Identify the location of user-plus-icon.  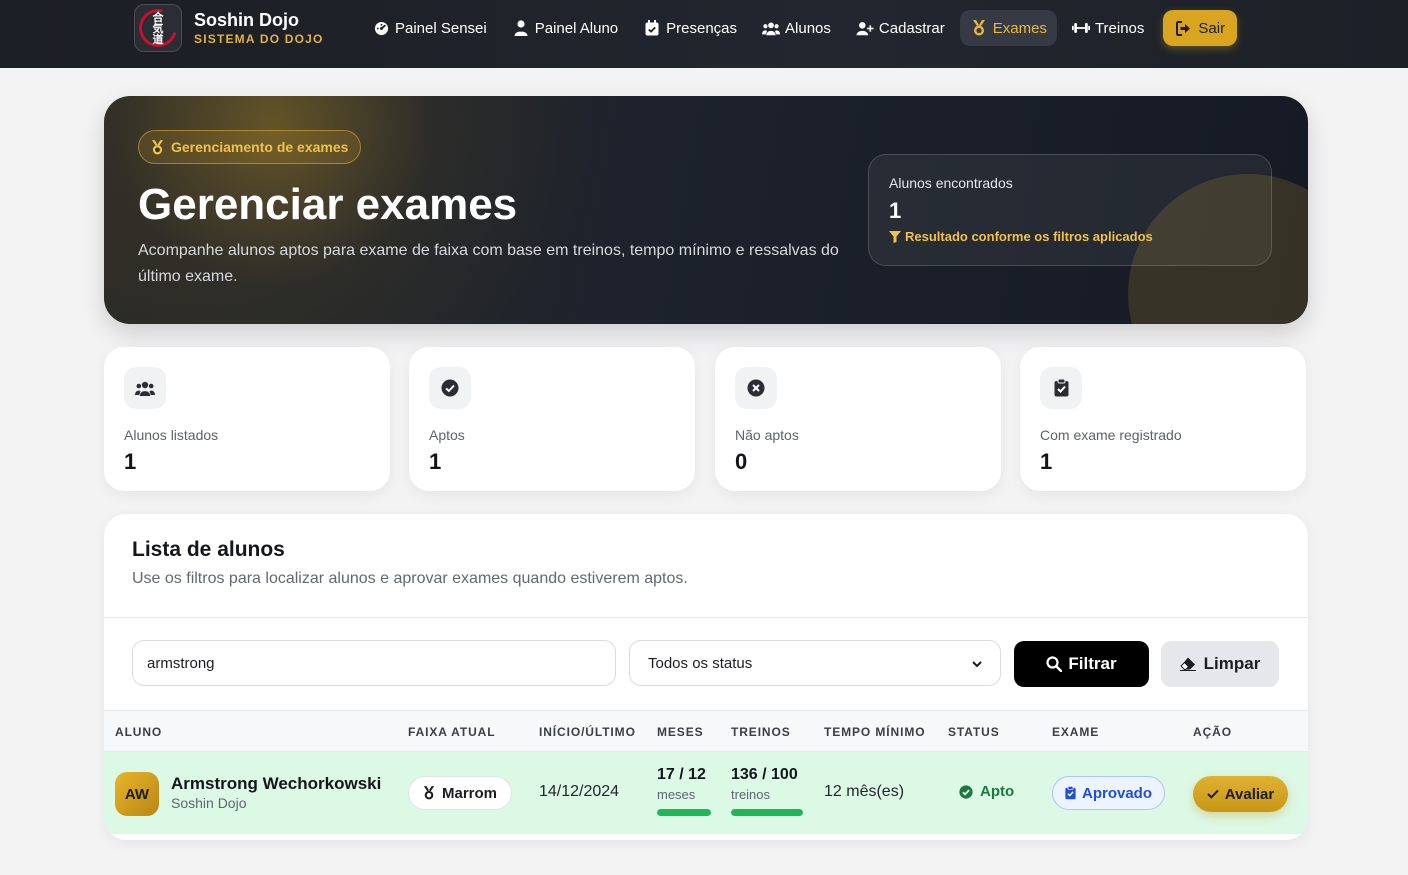
(865, 28).